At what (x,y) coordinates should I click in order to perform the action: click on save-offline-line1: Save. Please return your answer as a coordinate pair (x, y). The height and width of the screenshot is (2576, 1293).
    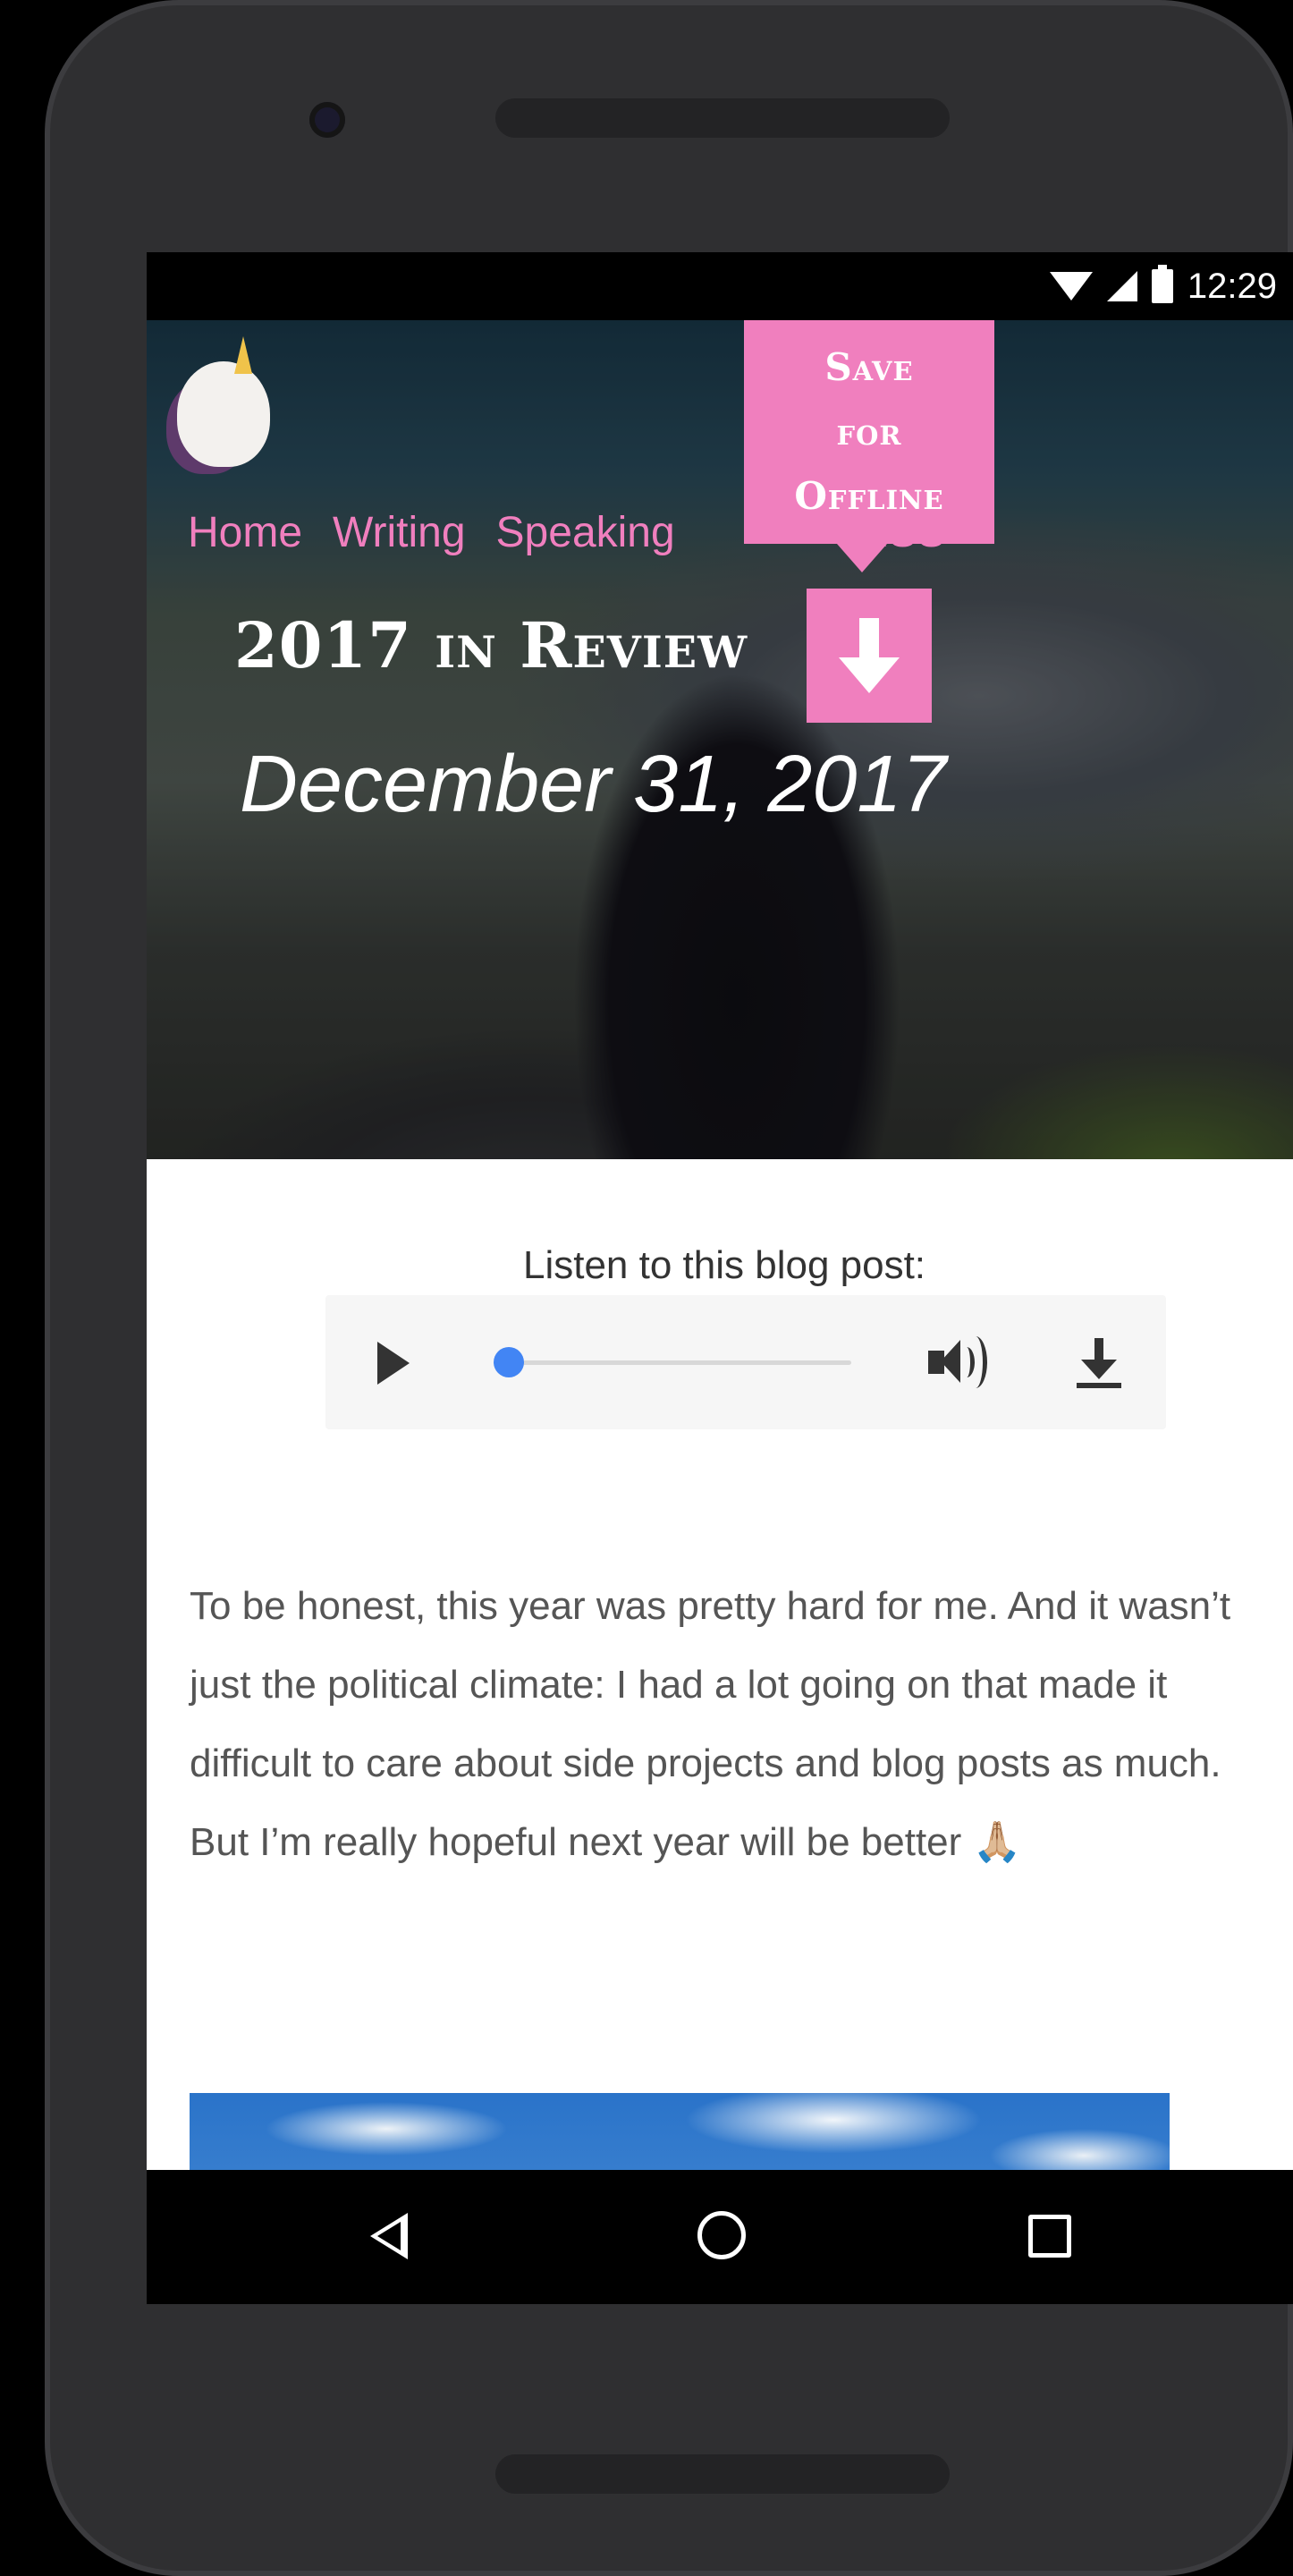
    Looking at the image, I should click on (869, 367).